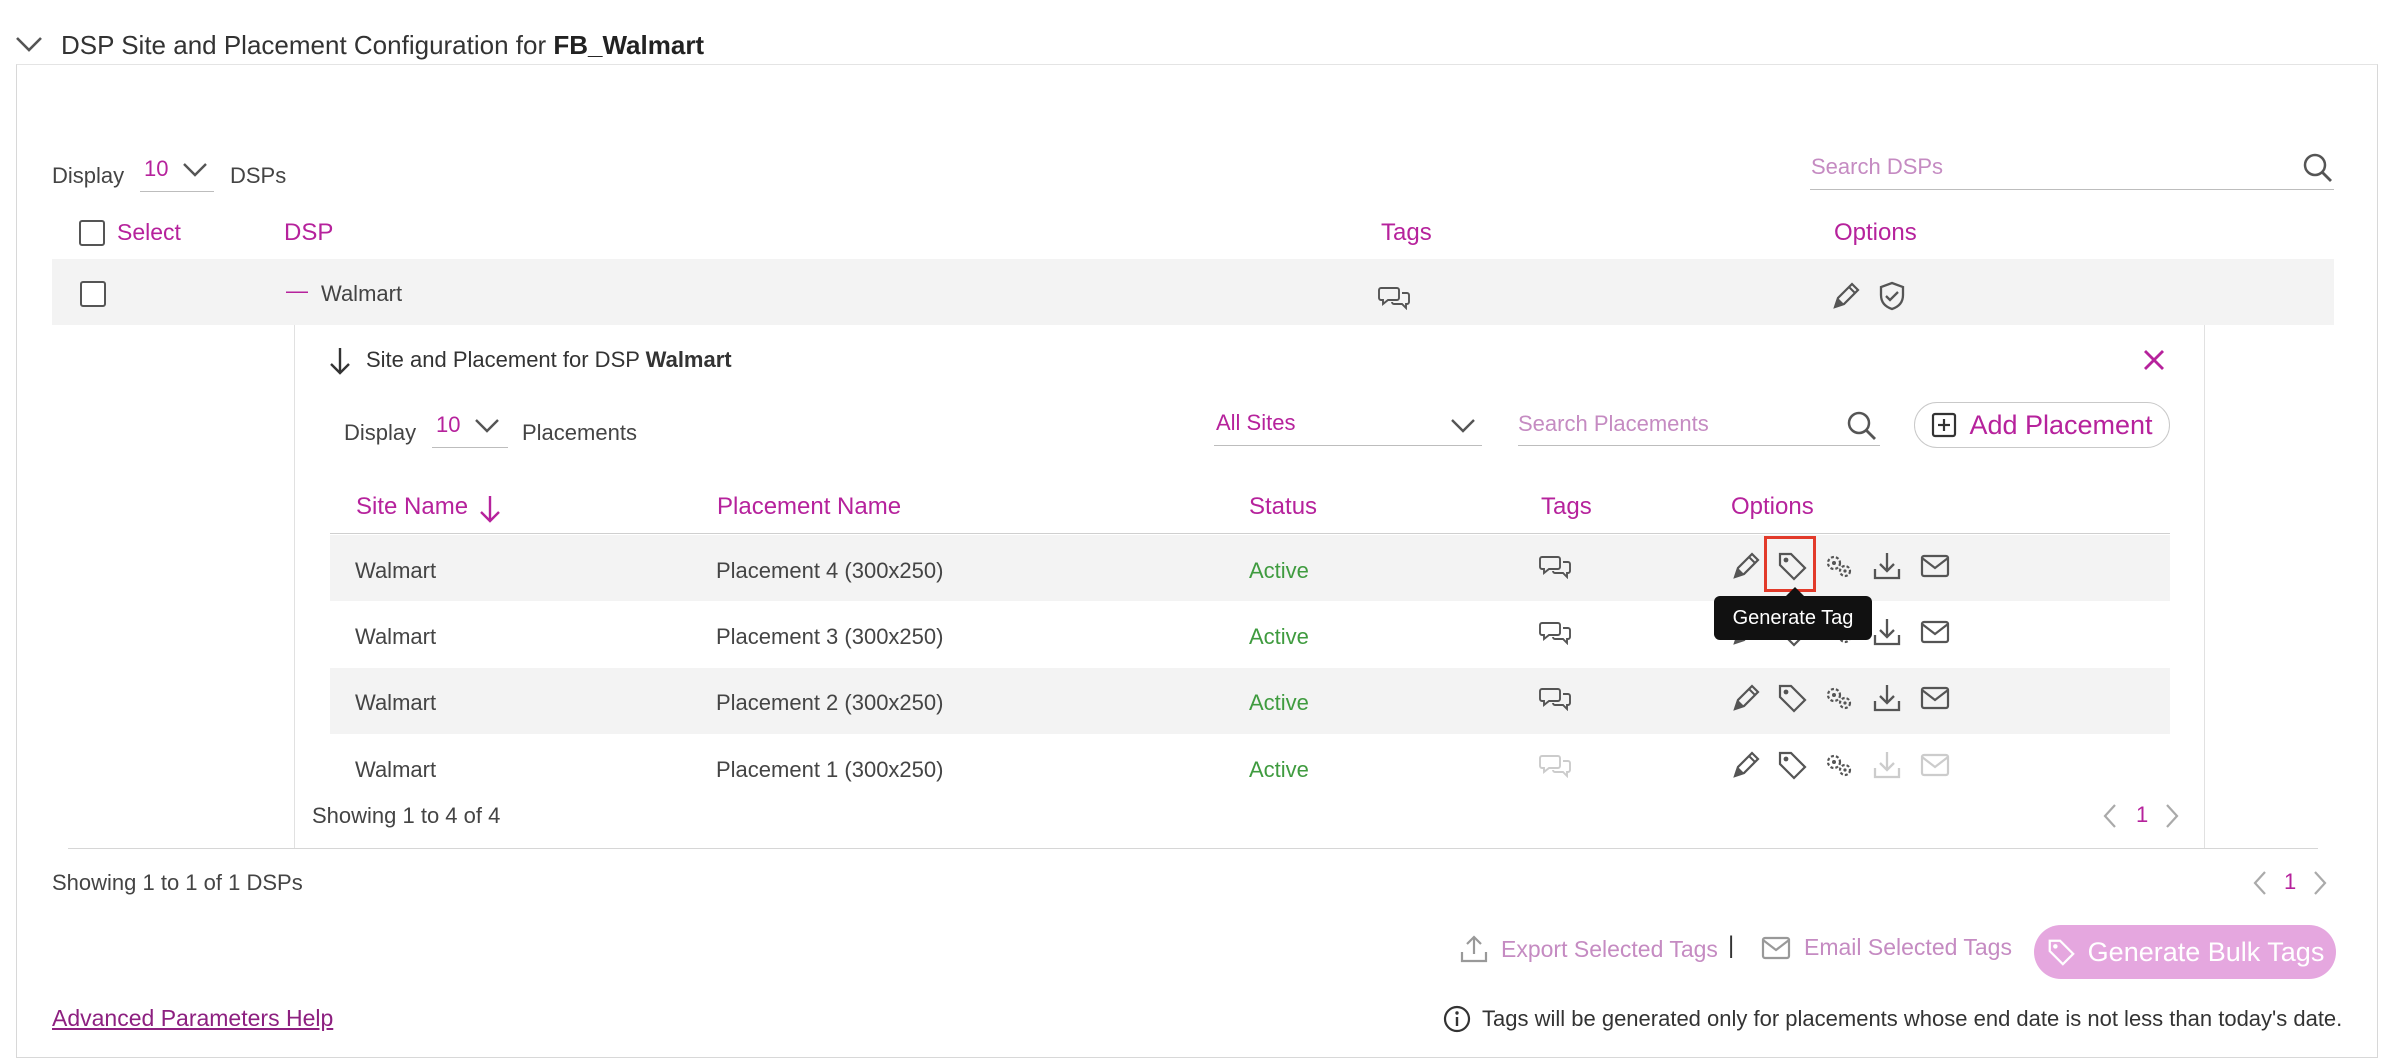 This screenshot has width=2382, height=1064. What do you see at coordinates (308, 233) in the screenshot?
I see `column-header-dsp: DSP` at bounding box center [308, 233].